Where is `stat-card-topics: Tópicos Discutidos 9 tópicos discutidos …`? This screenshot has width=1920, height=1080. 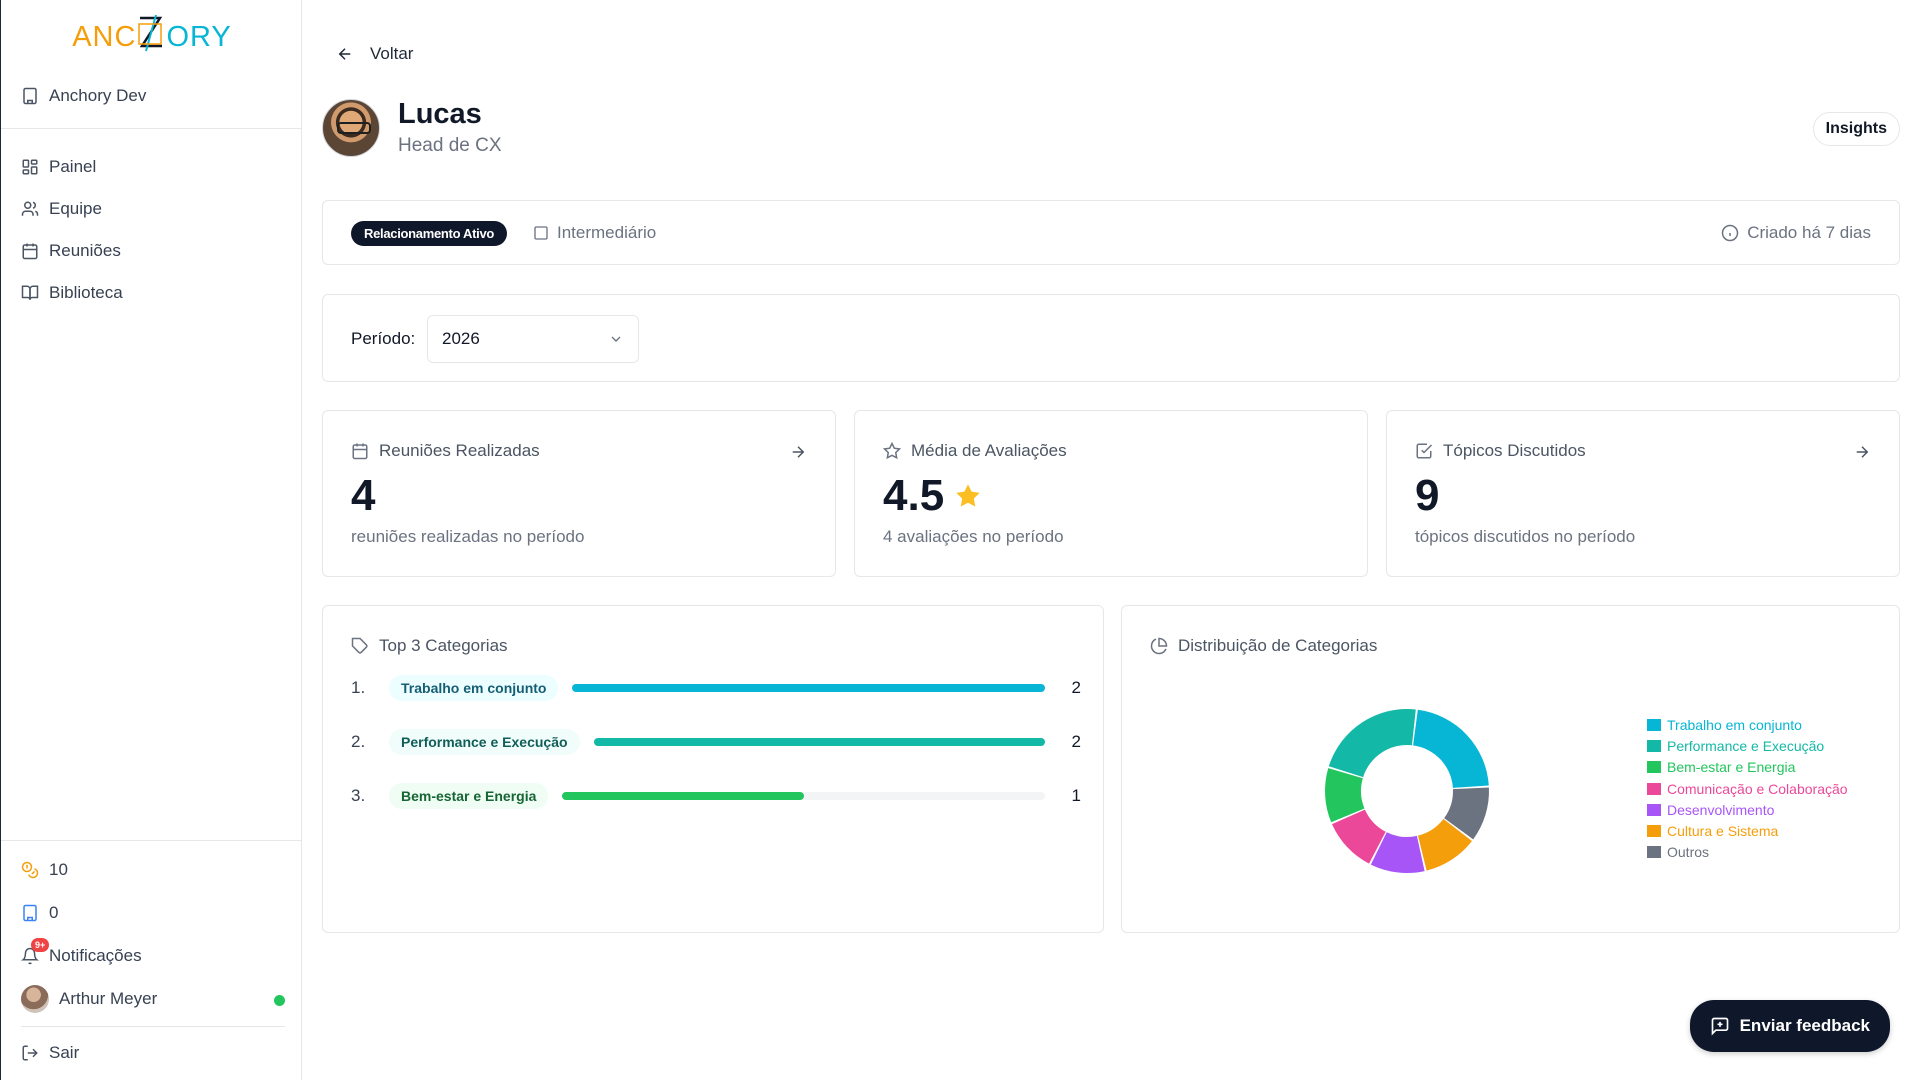
stat-card-topics: Tópicos Discutidos 9 tópicos discutidos … is located at coordinates (1643, 493).